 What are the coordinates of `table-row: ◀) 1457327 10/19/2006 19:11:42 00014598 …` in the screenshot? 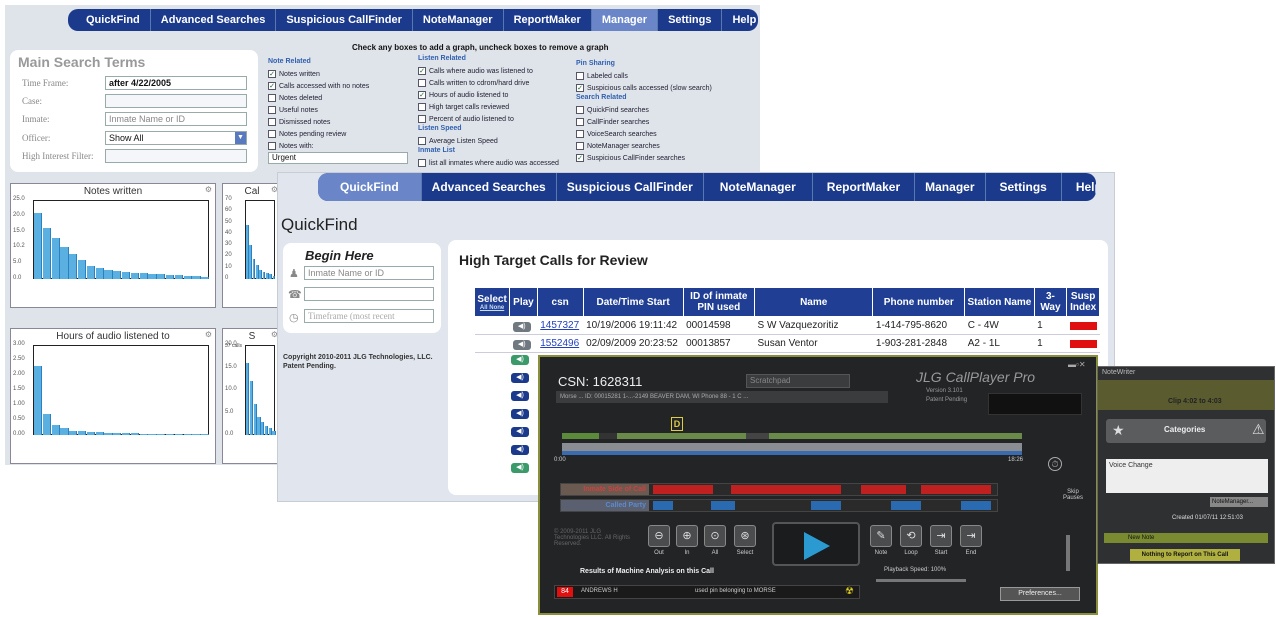 It's located at (787, 325).